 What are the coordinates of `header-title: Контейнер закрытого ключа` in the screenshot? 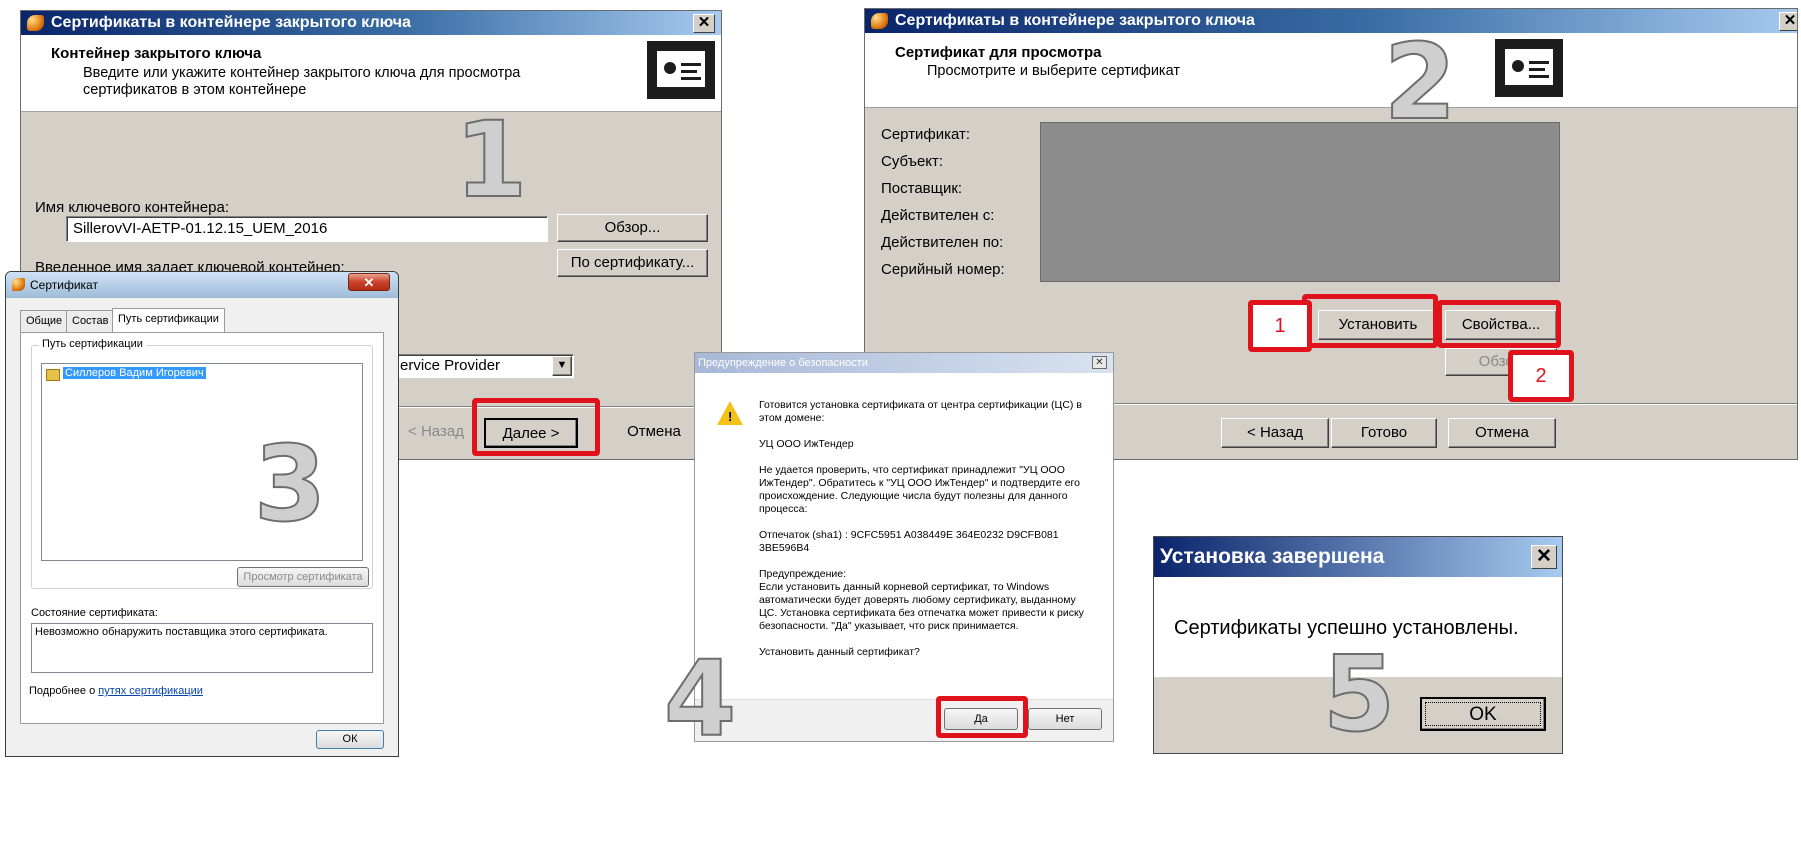 It's located at (156, 53).